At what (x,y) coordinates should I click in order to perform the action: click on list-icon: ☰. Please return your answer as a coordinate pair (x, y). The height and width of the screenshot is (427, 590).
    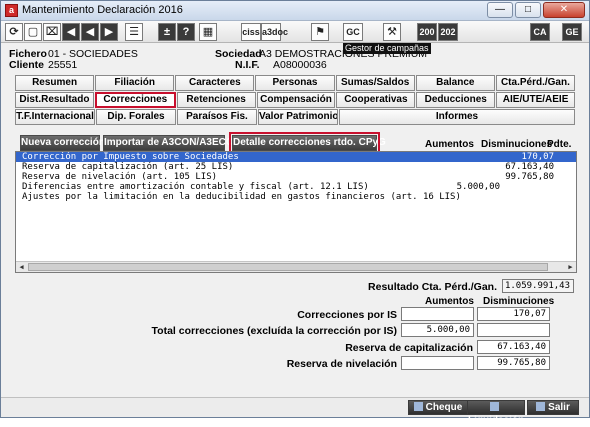
    Looking at the image, I should click on (134, 32).